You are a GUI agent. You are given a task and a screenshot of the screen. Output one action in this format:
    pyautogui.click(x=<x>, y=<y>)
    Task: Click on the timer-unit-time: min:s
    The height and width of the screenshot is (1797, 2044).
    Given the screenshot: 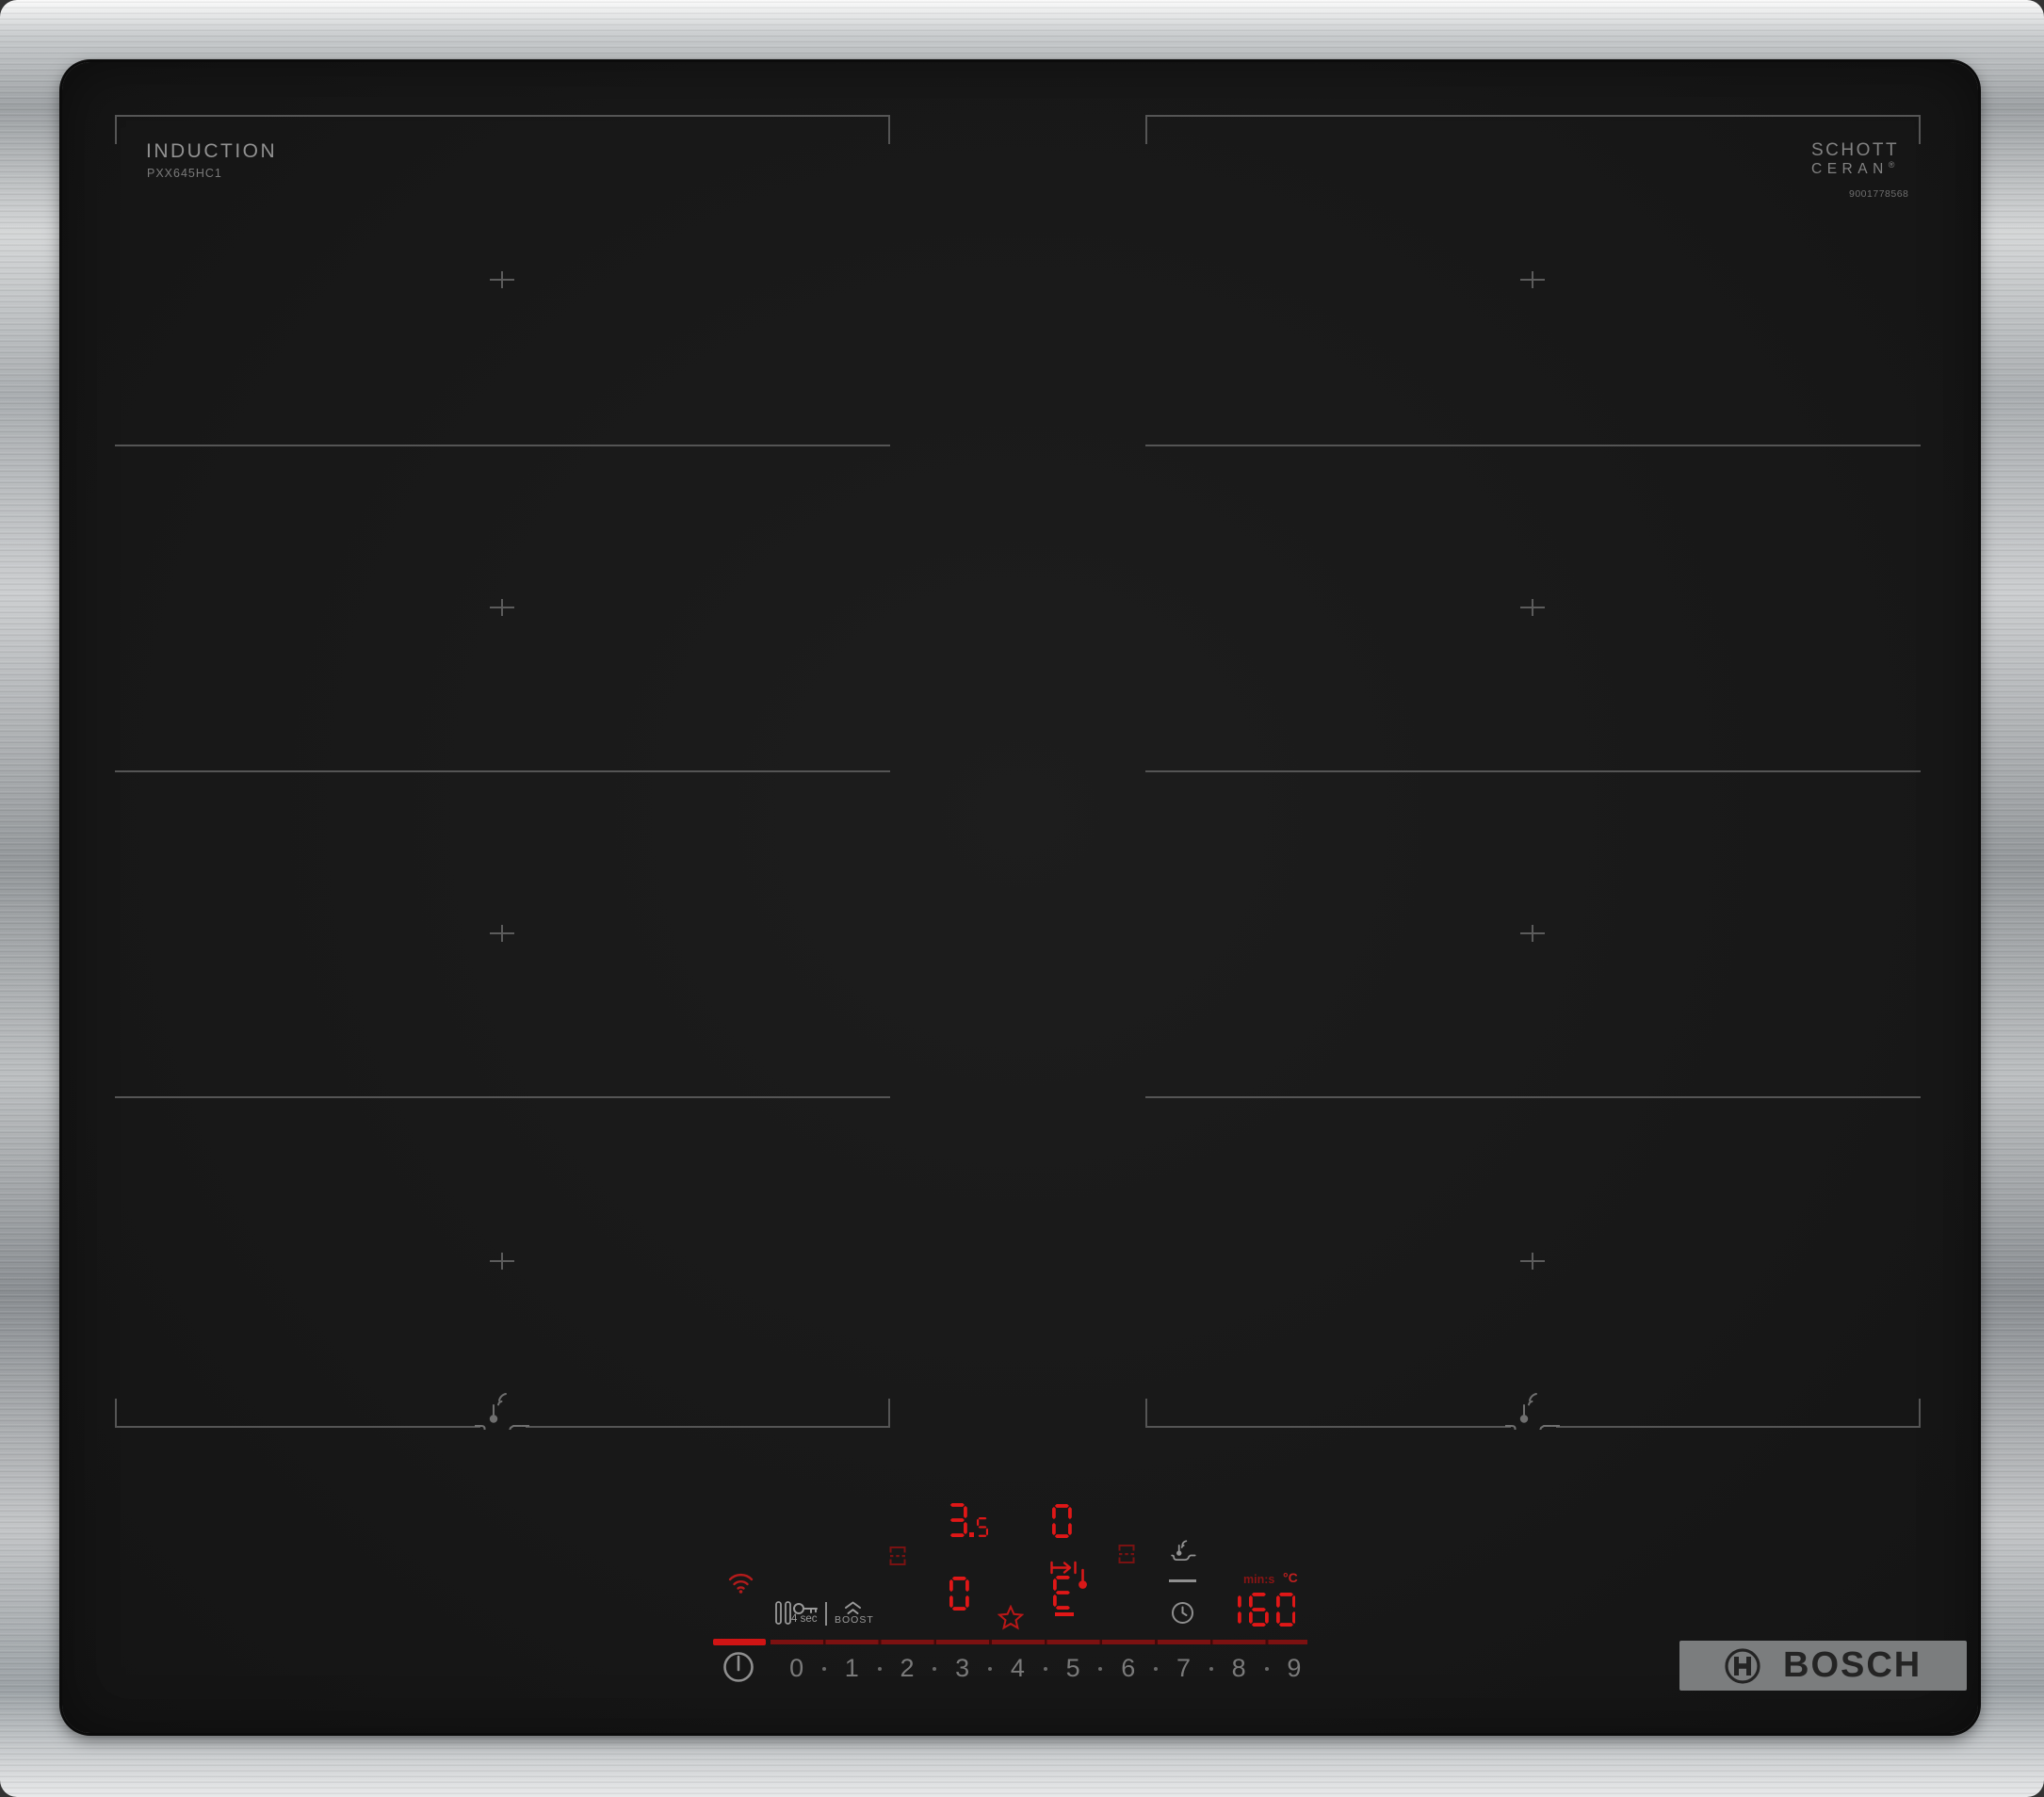 What is the action you would take?
    pyautogui.click(x=1259, y=1579)
    